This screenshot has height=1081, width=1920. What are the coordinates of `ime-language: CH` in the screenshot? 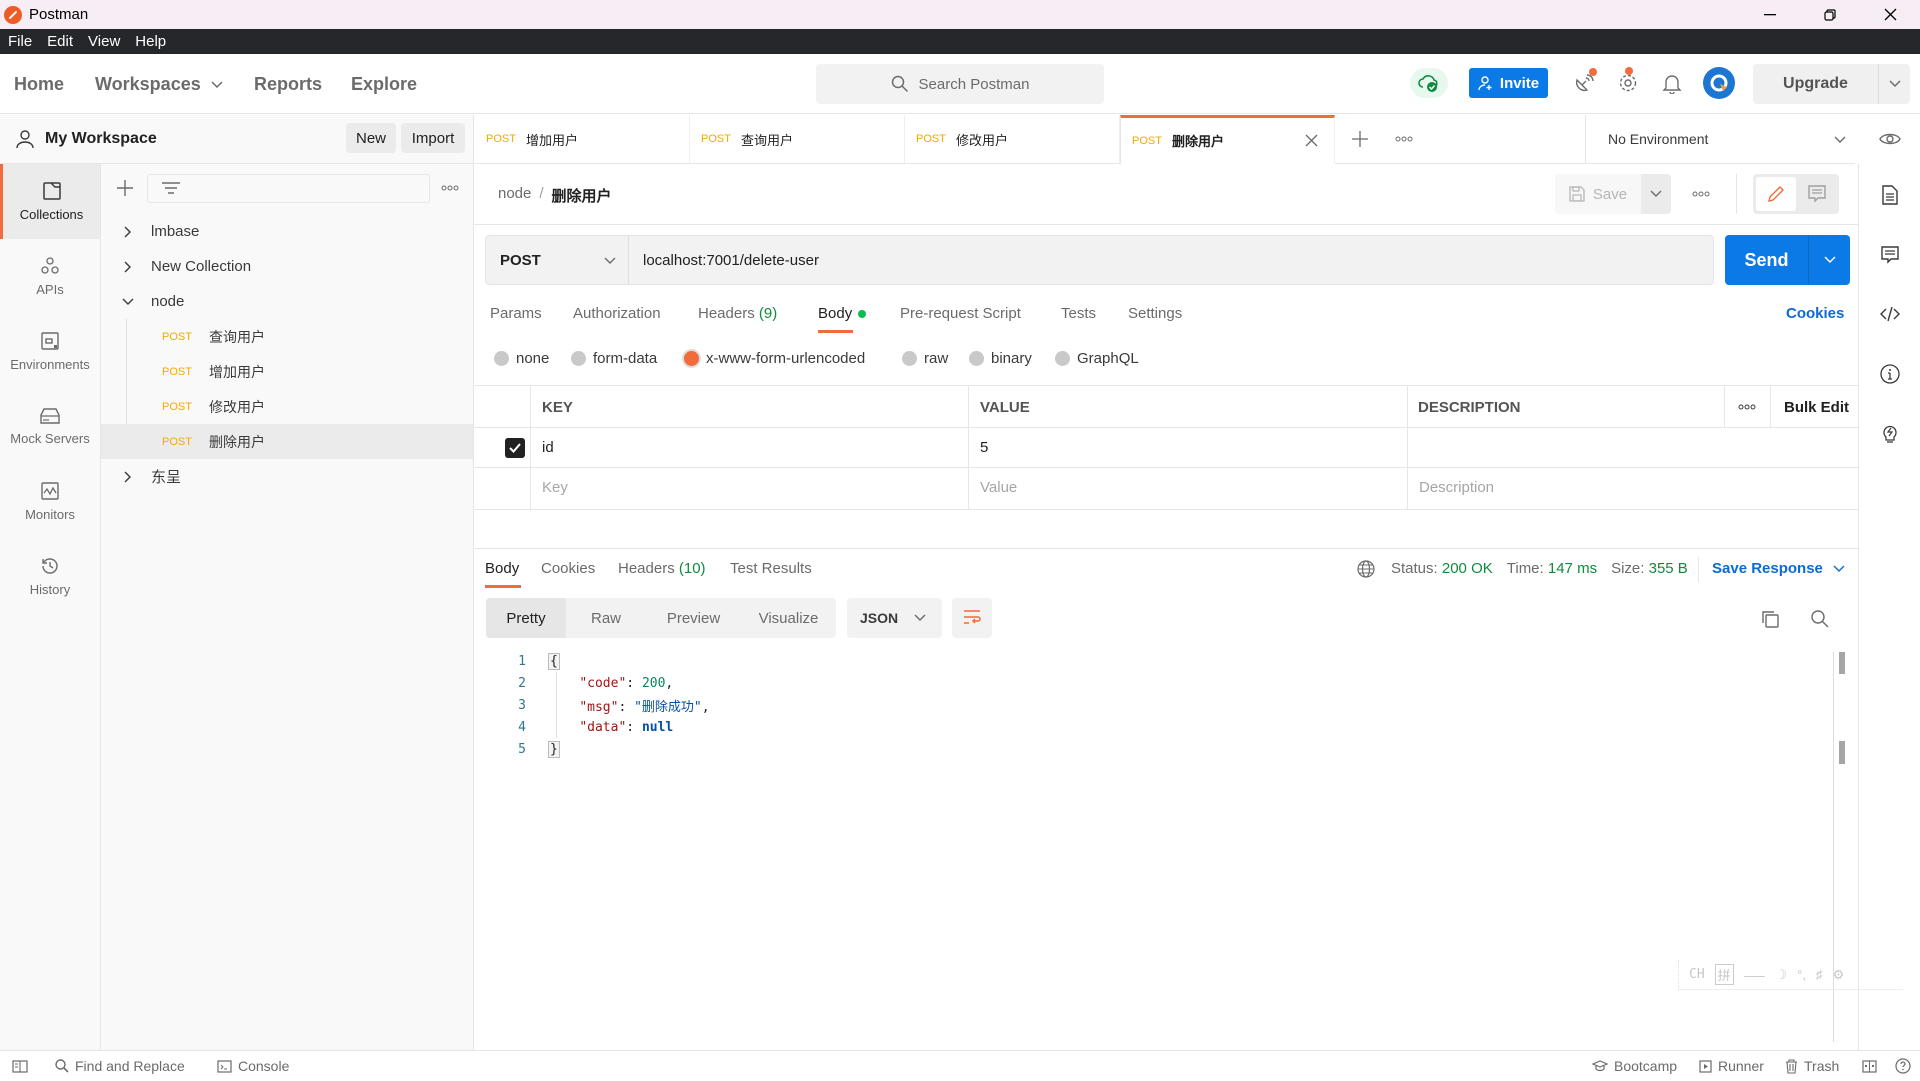 It's located at (1697, 974).